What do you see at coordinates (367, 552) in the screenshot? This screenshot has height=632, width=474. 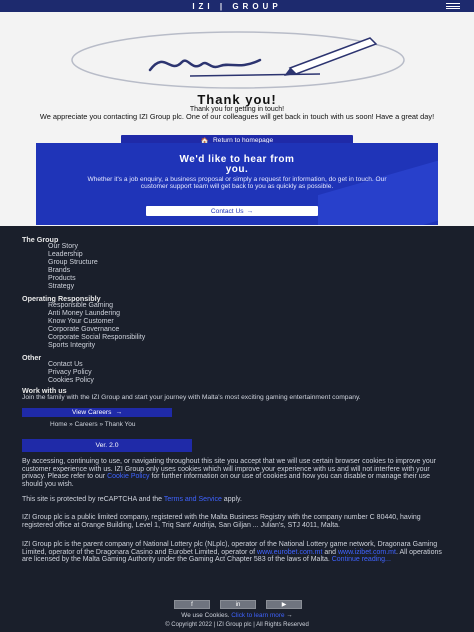 I see `izibet-link: www.izibet.com.mt` at bounding box center [367, 552].